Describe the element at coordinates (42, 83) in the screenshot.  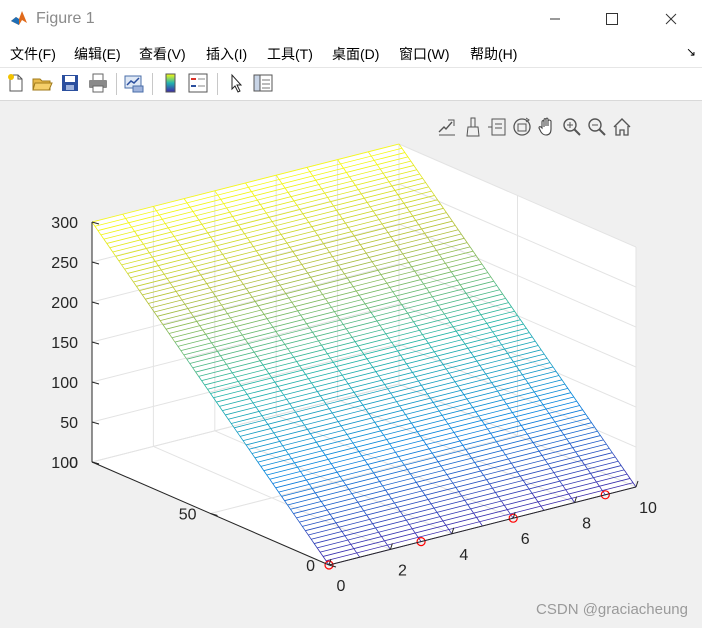
I see `open-file-icon` at that location.